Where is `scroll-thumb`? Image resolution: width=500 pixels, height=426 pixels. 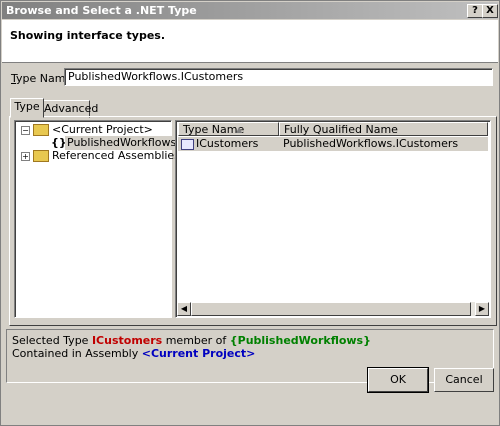 scroll-thumb is located at coordinates (331, 309).